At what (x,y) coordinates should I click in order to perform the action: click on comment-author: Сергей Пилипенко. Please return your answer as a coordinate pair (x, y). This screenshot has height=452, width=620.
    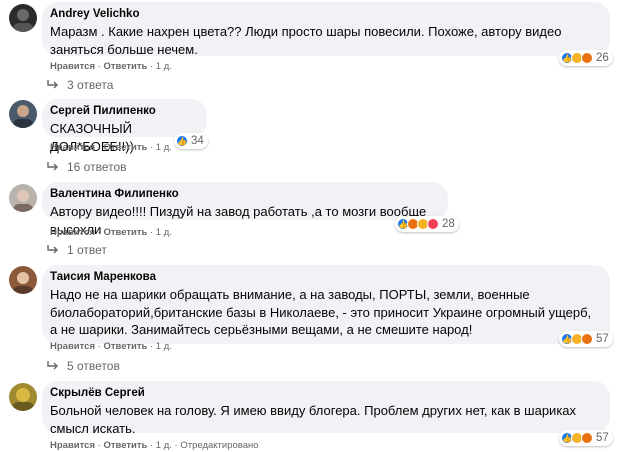
    Looking at the image, I should click on (123, 111).